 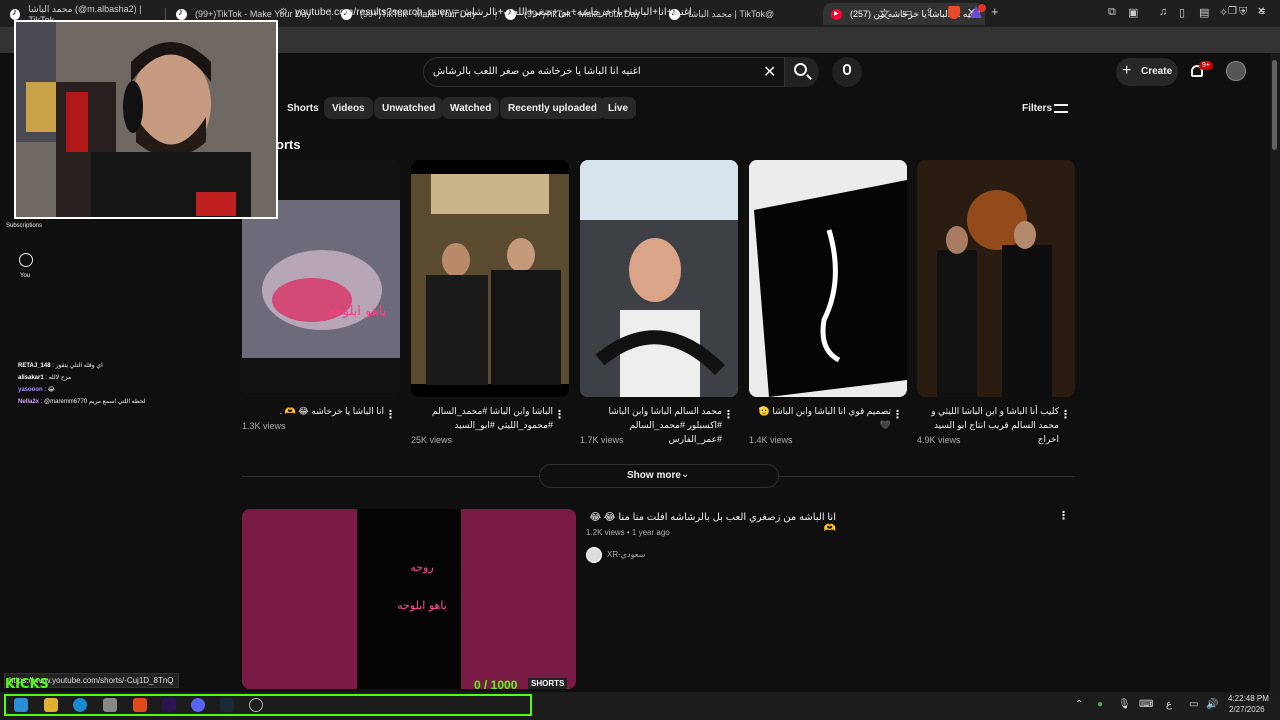 I want to click on video-thumbnail-image: روحه ياهو ابلوحه, so click(x=409, y=599).